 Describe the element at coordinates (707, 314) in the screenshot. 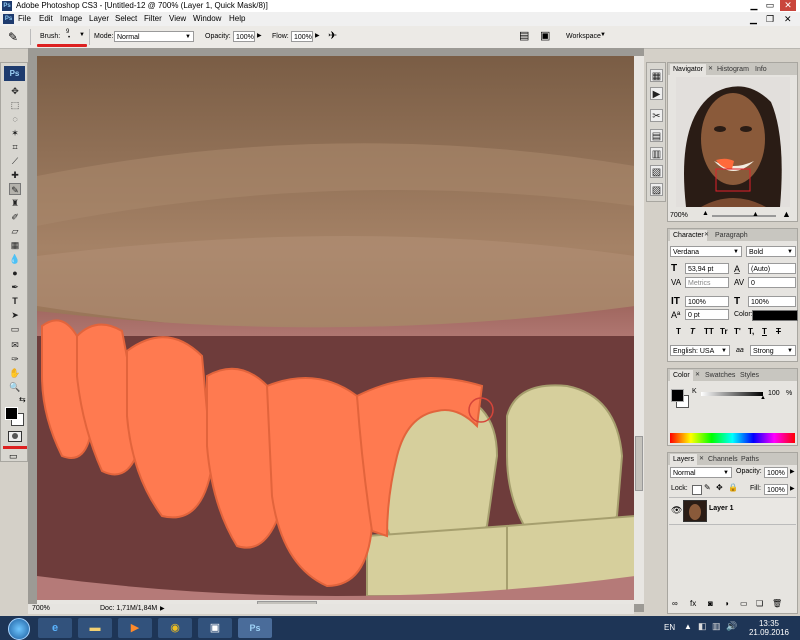

I see `baseline-shift-input: 0 pt` at that location.